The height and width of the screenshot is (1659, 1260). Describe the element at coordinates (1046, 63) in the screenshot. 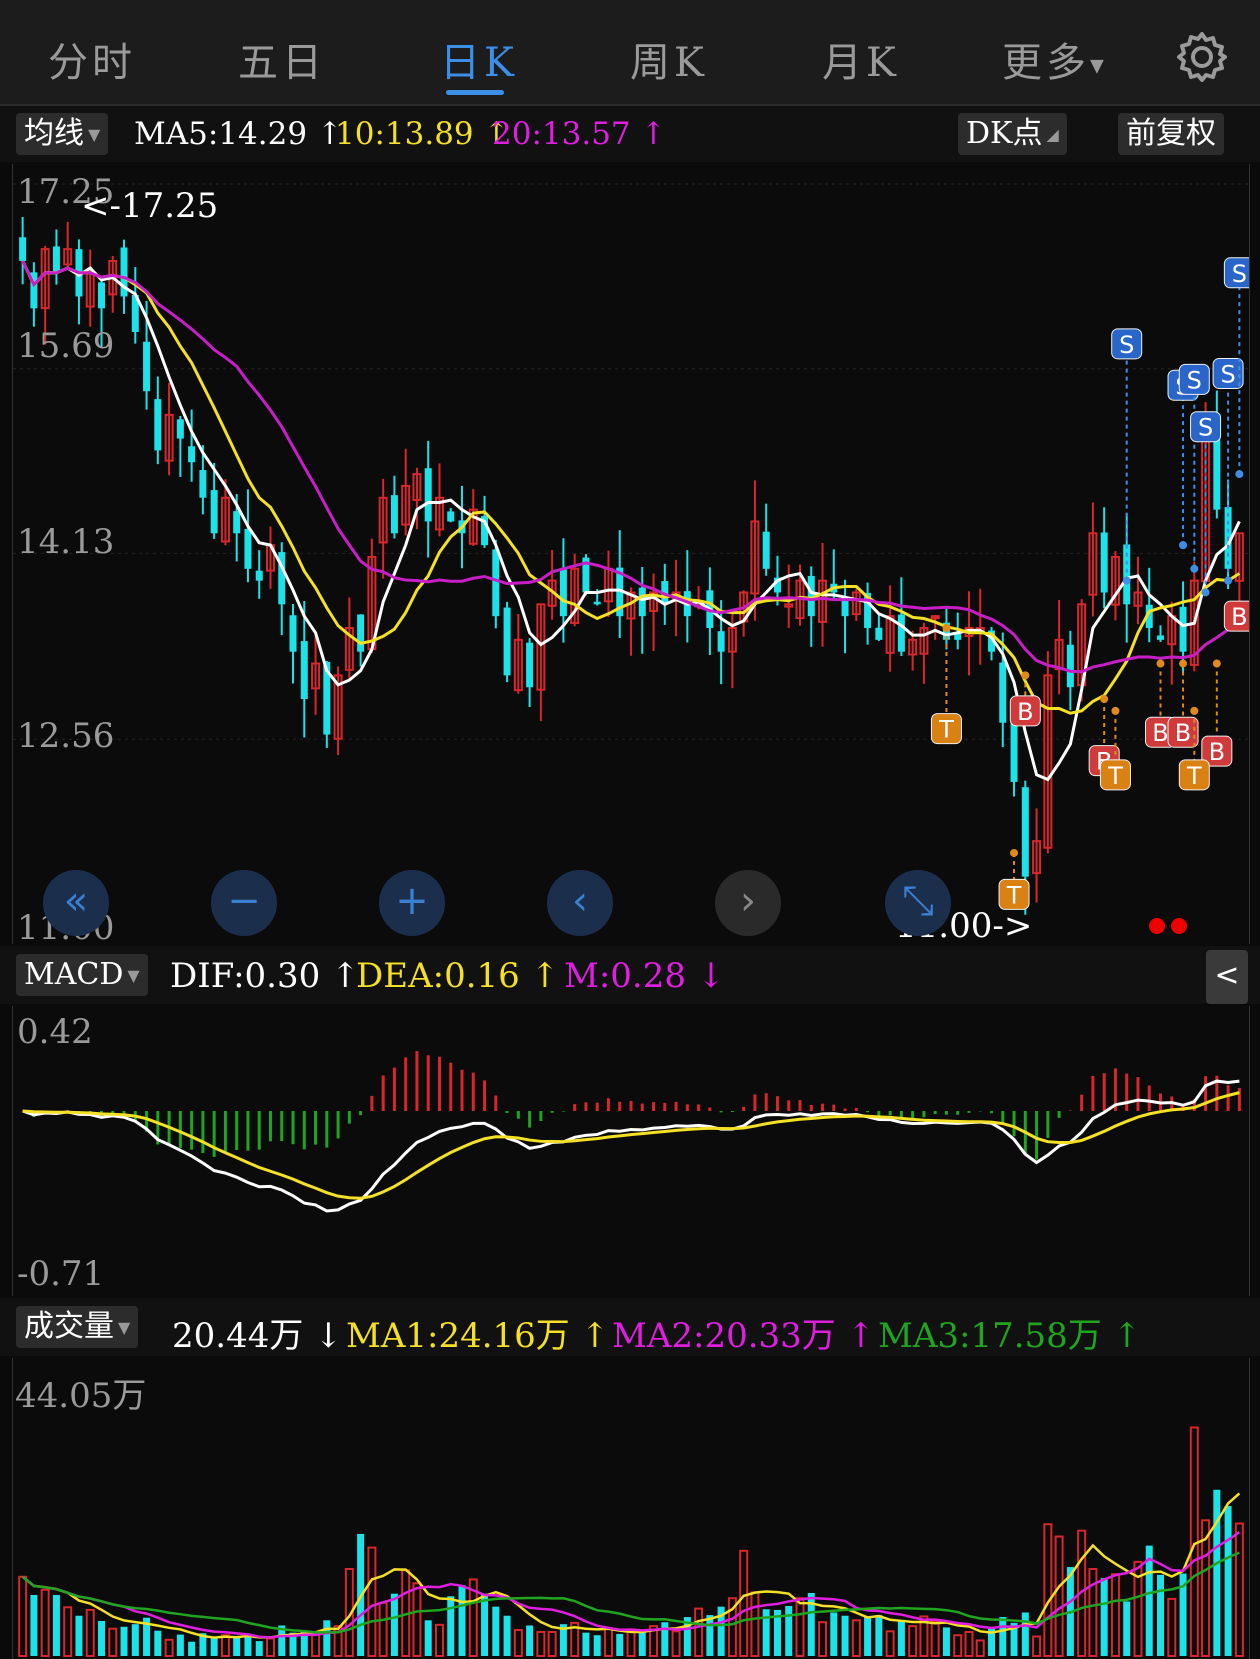

I see `tab-more-label: 更多` at that location.